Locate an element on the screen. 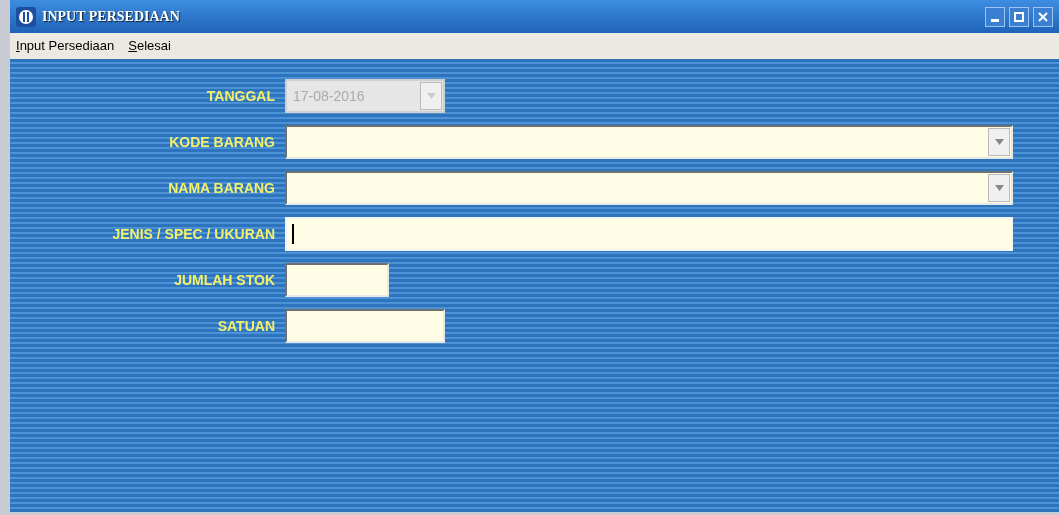 The height and width of the screenshot is (515, 1059). menu-item: Selesai is located at coordinates (149, 46).